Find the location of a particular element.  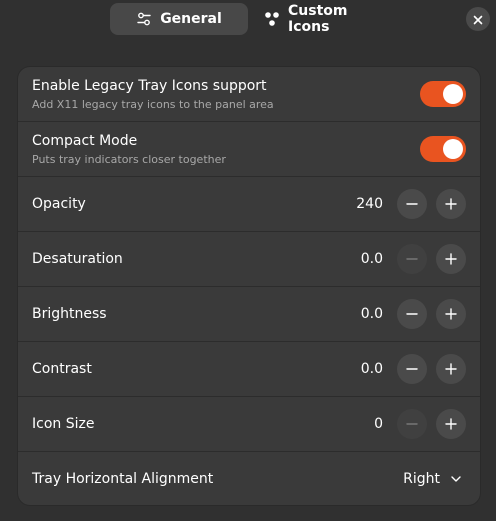

brightness-value: 0.0 is located at coordinates (371, 314).